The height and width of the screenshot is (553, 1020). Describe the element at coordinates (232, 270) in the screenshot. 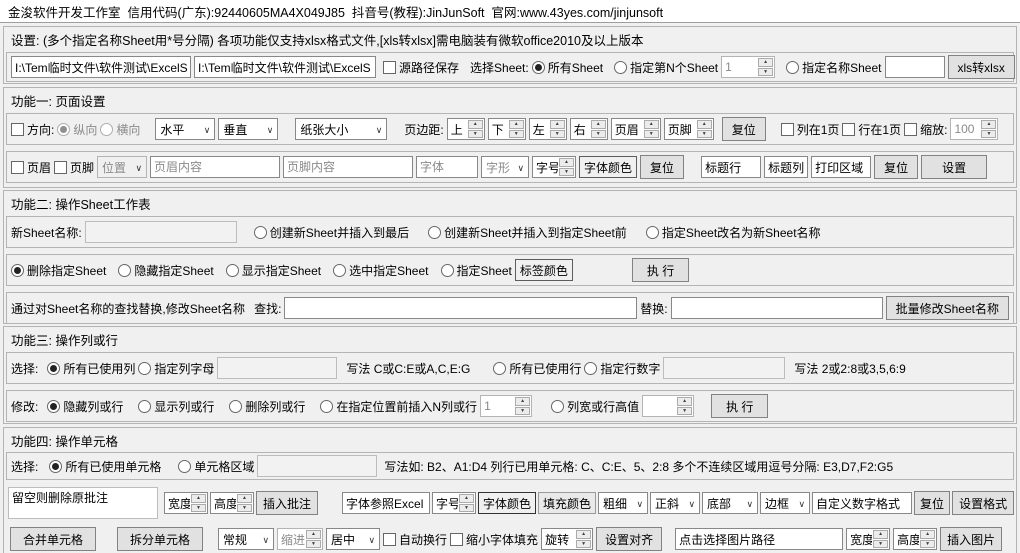

I see `show-sheet-radio` at that location.